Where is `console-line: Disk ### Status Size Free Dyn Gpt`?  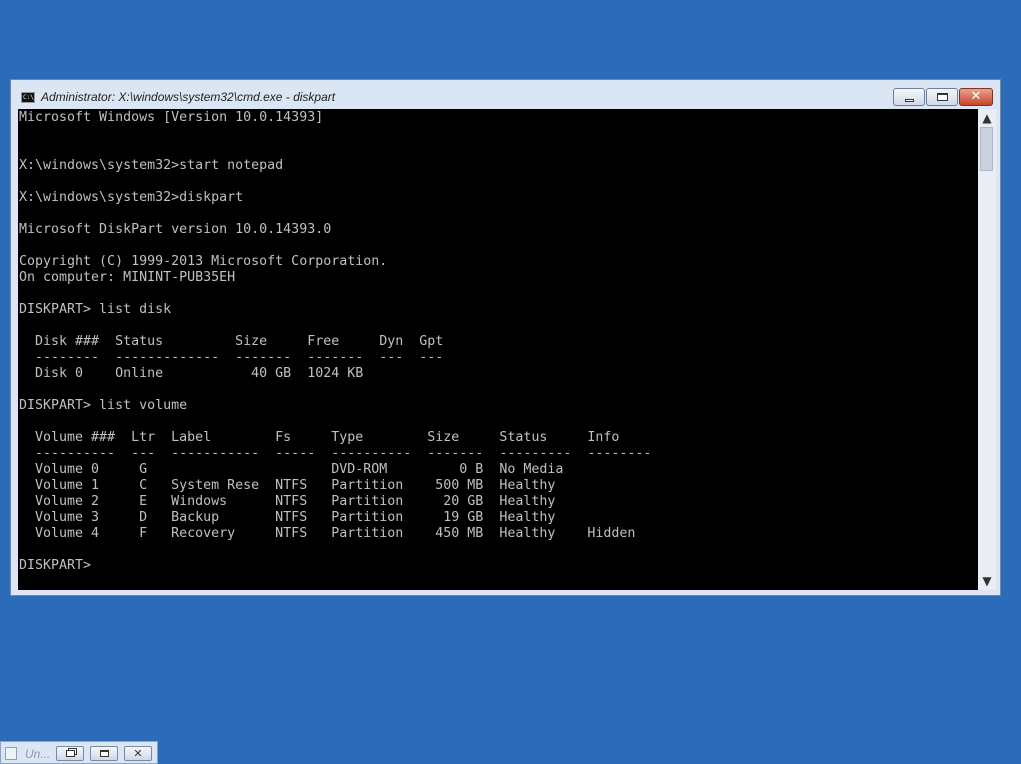 console-line: Disk ### Status Size Free Dyn Gpt is located at coordinates (231, 341).